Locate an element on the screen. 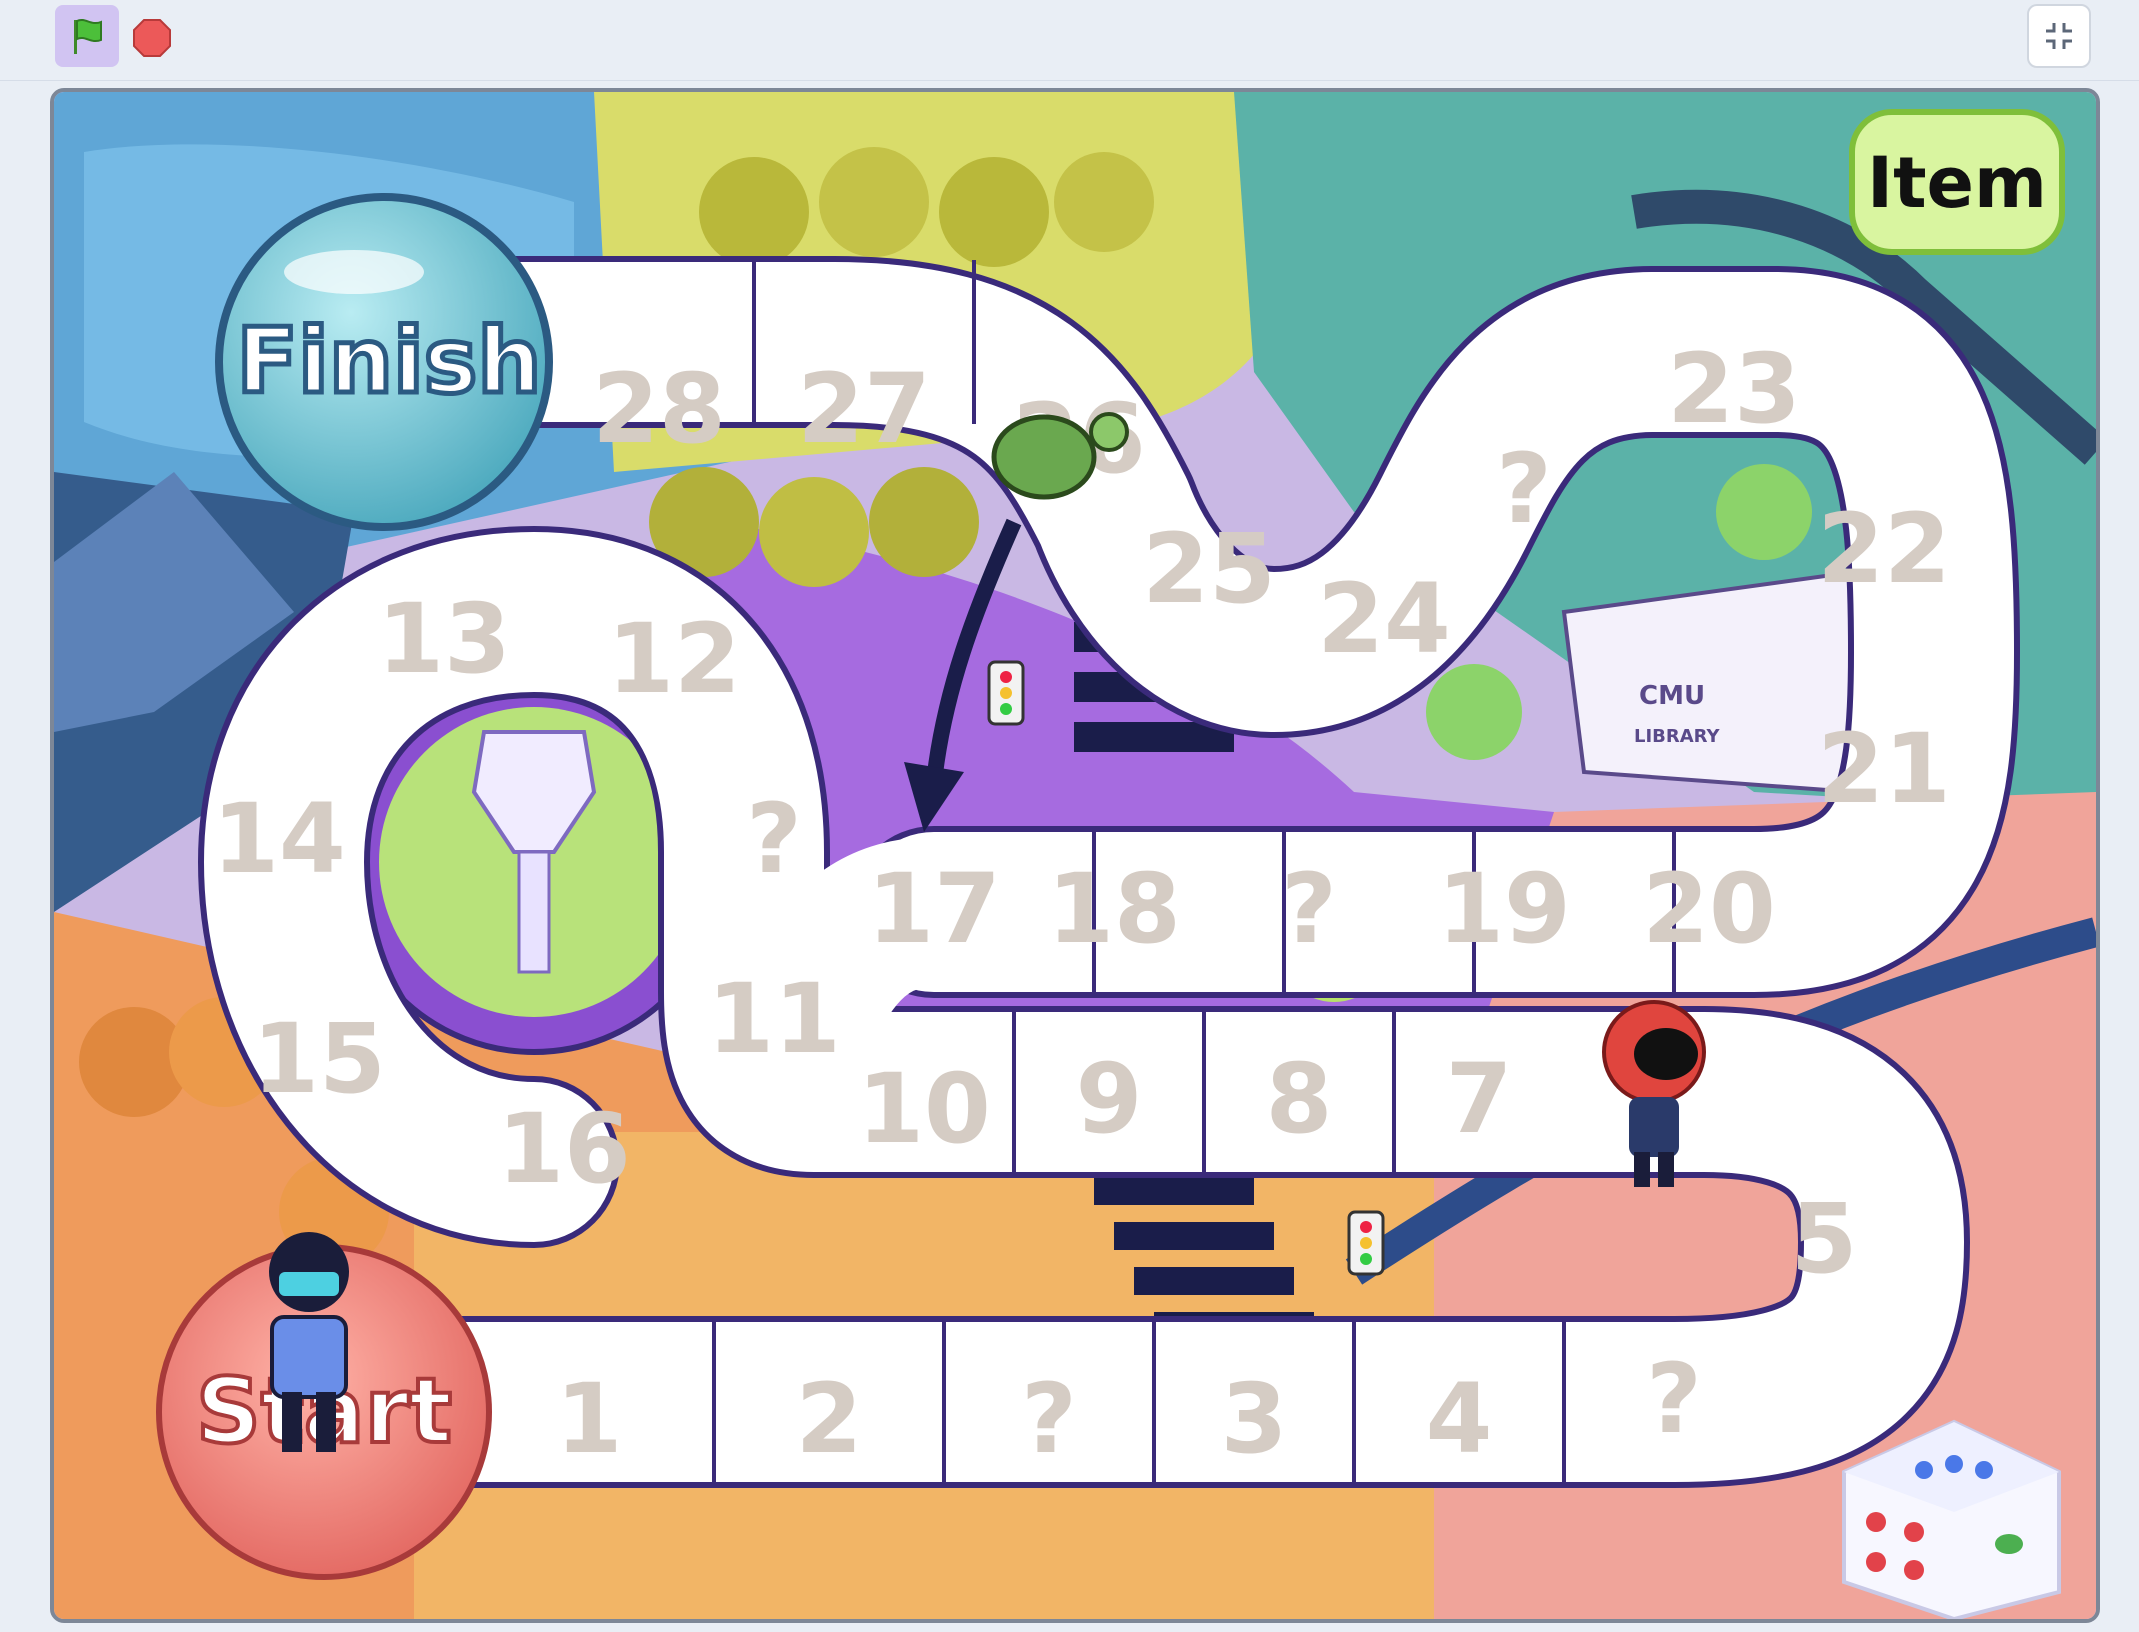 The width and height of the screenshot is (2139, 1632). fullscreen-toggle-button is located at coordinates (2059, 36).